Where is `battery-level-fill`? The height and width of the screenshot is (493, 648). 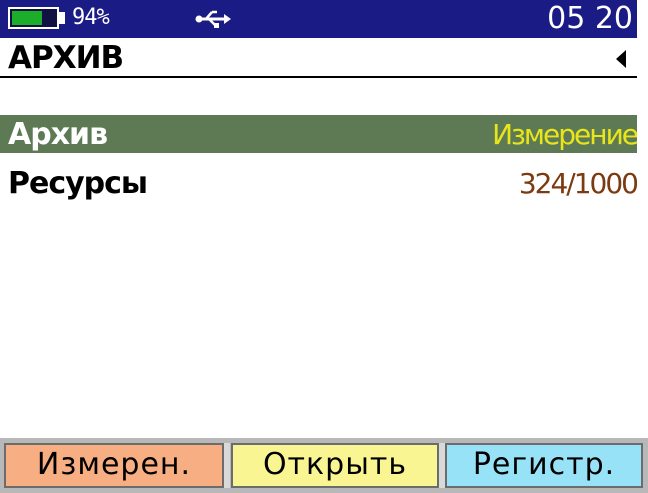
battery-level-fill is located at coordinates (27, 18).